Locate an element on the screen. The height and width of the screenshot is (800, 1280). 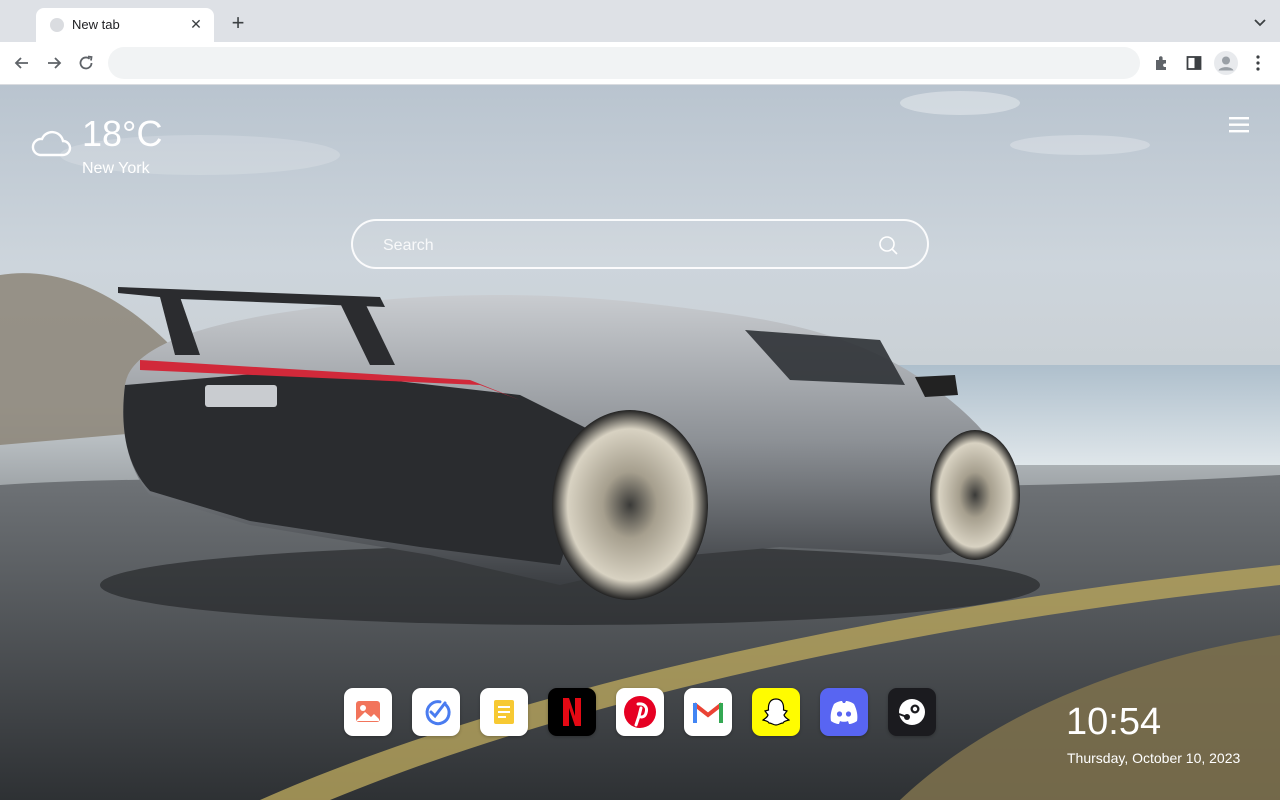
tasks-app-tile is located at coordinates (436, 712).